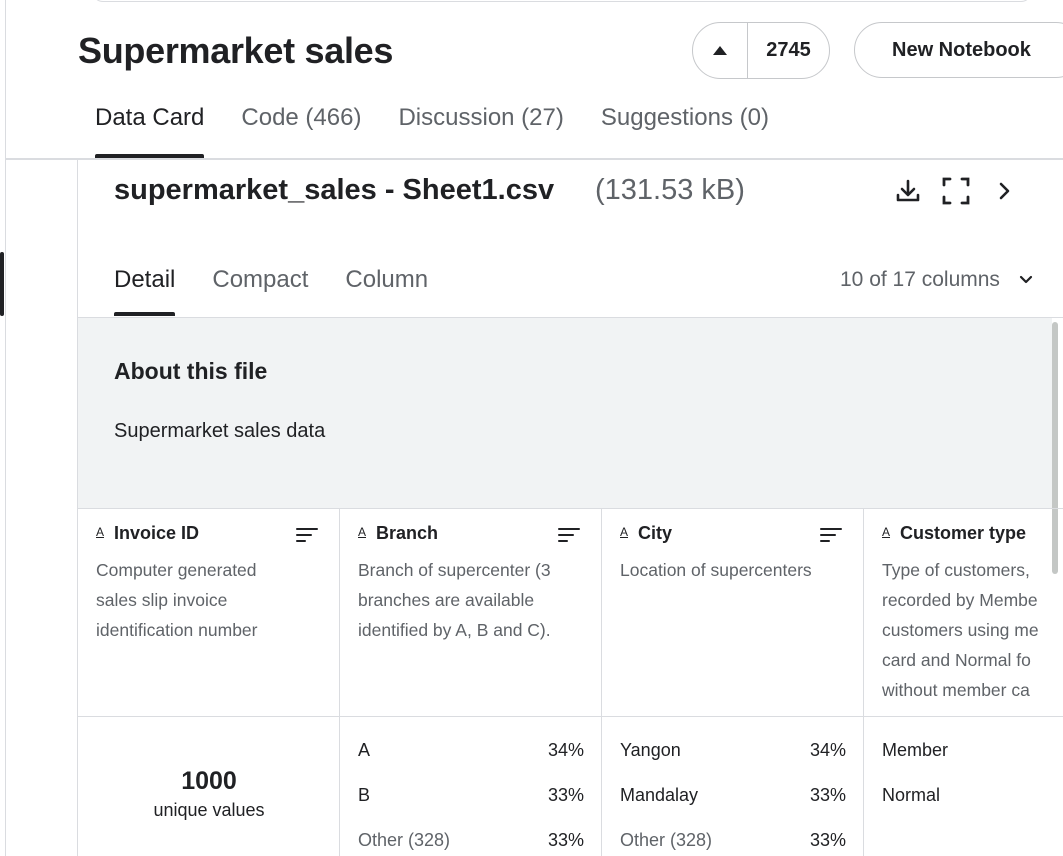 This screenshot has height=856, width=1063. I want to click on view-tabs: Detail Compact Column, so click(289, 292).